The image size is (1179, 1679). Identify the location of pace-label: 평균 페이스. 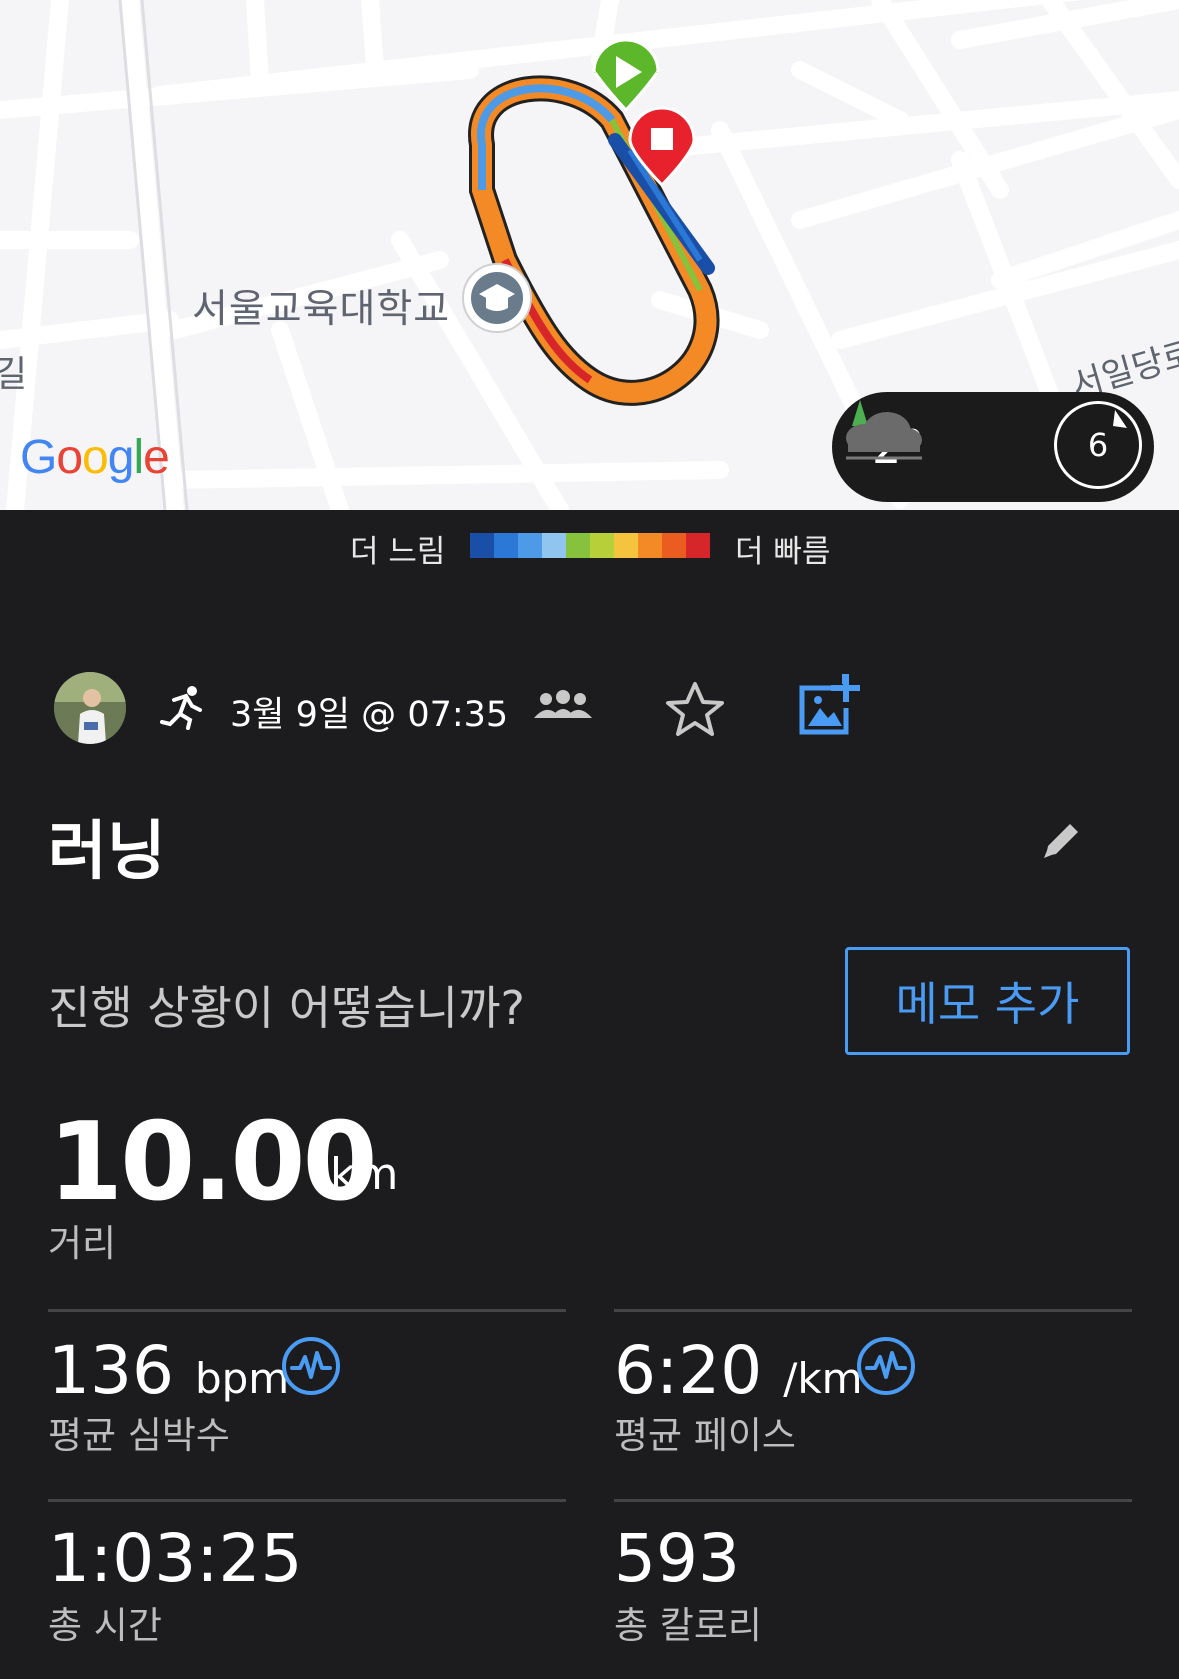
(705, 1435).